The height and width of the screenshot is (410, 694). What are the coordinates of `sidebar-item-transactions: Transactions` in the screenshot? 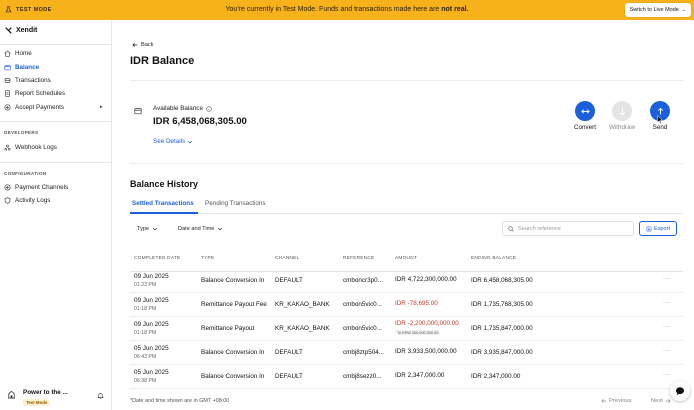 It's located at (56, 80).